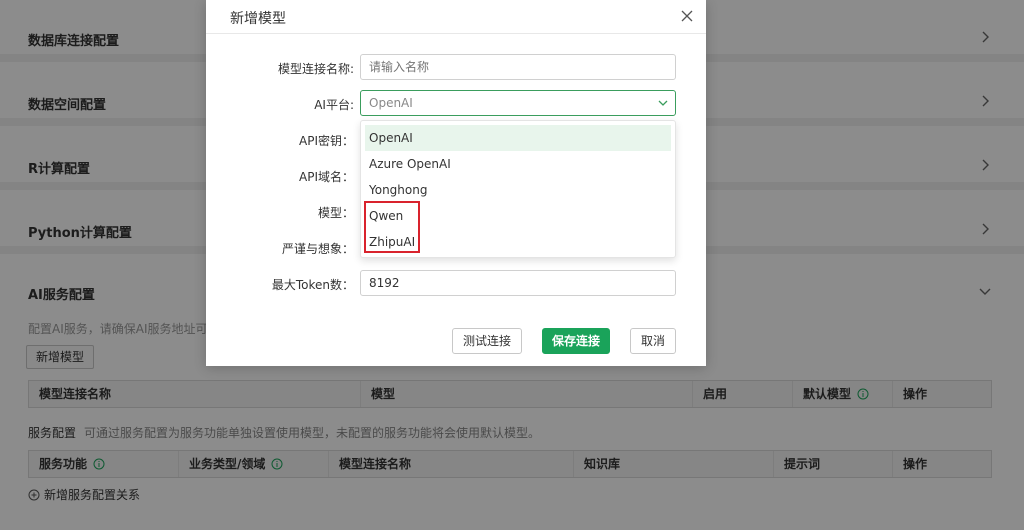 This screenshot has height=530, width=1024. Describe the element at coordinates (487, 341) in the screenshot. I see `test-connection-button: 测试连接` at that location.